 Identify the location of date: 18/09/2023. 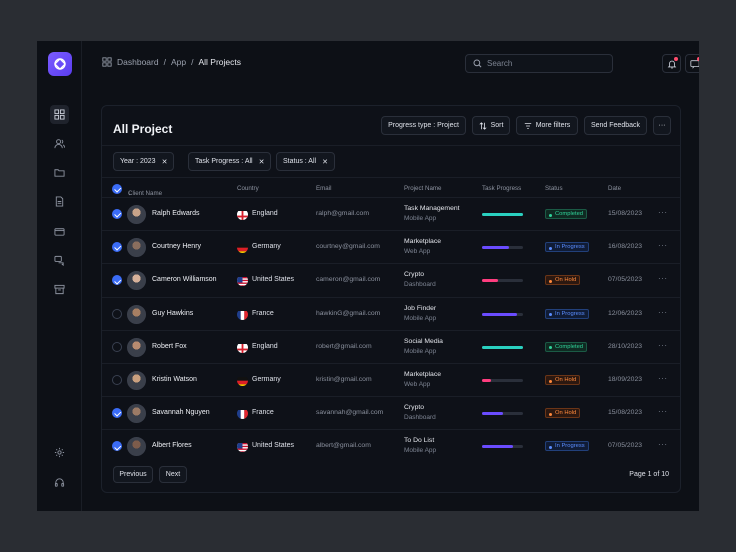
(625, 379).